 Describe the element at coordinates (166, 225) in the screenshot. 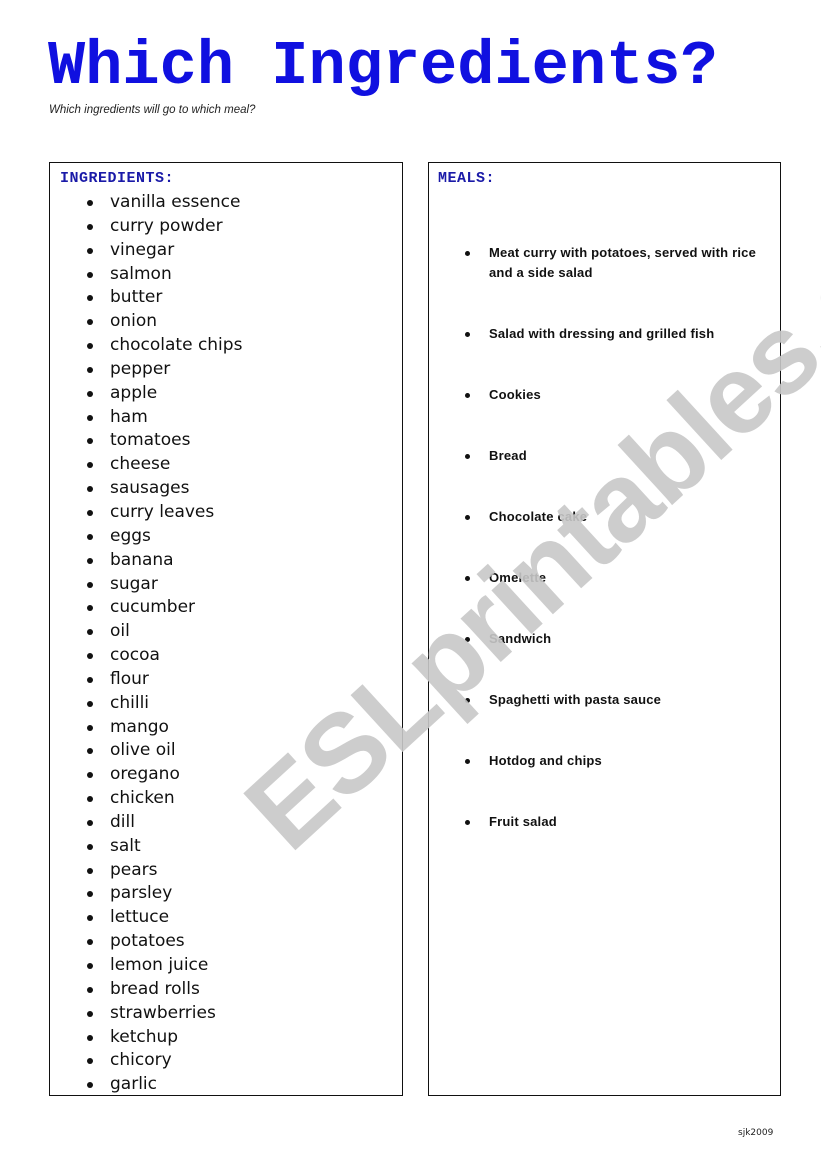

I see `ingredient-label: curry powder` at that location.